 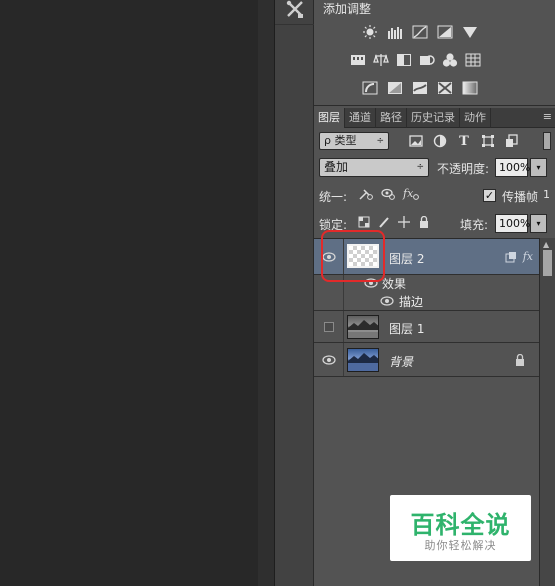 I want to click on levels-icon, so click(x=395, y=32).